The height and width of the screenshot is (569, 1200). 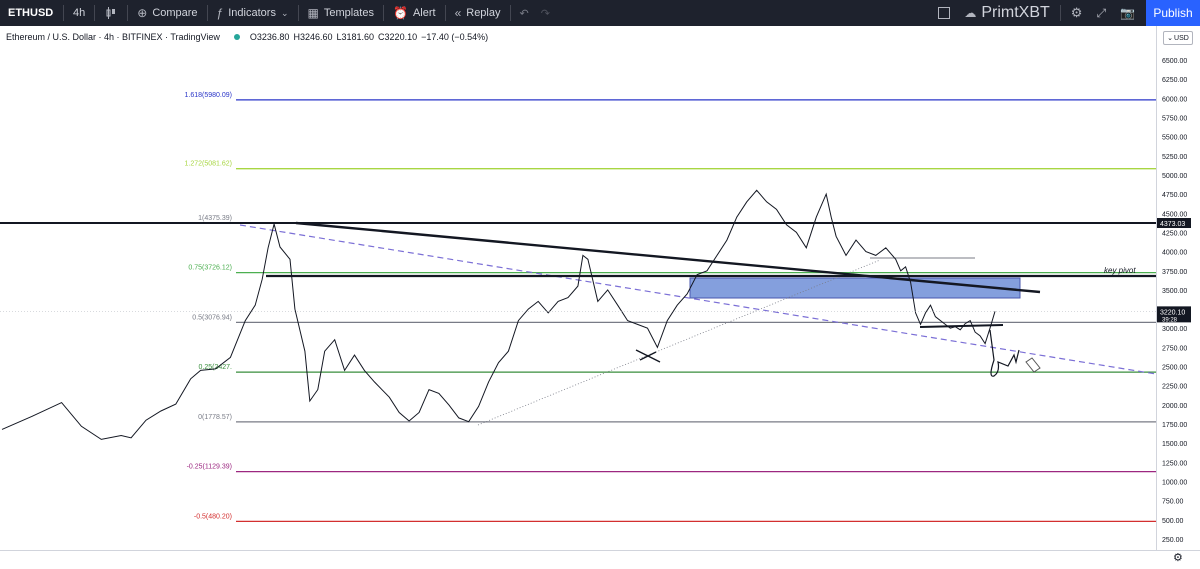 What do you see at coordinates (1173, 502) in the screenshot?
I see `price-tick-label: 750.00` at bounding box center [1173, 502].